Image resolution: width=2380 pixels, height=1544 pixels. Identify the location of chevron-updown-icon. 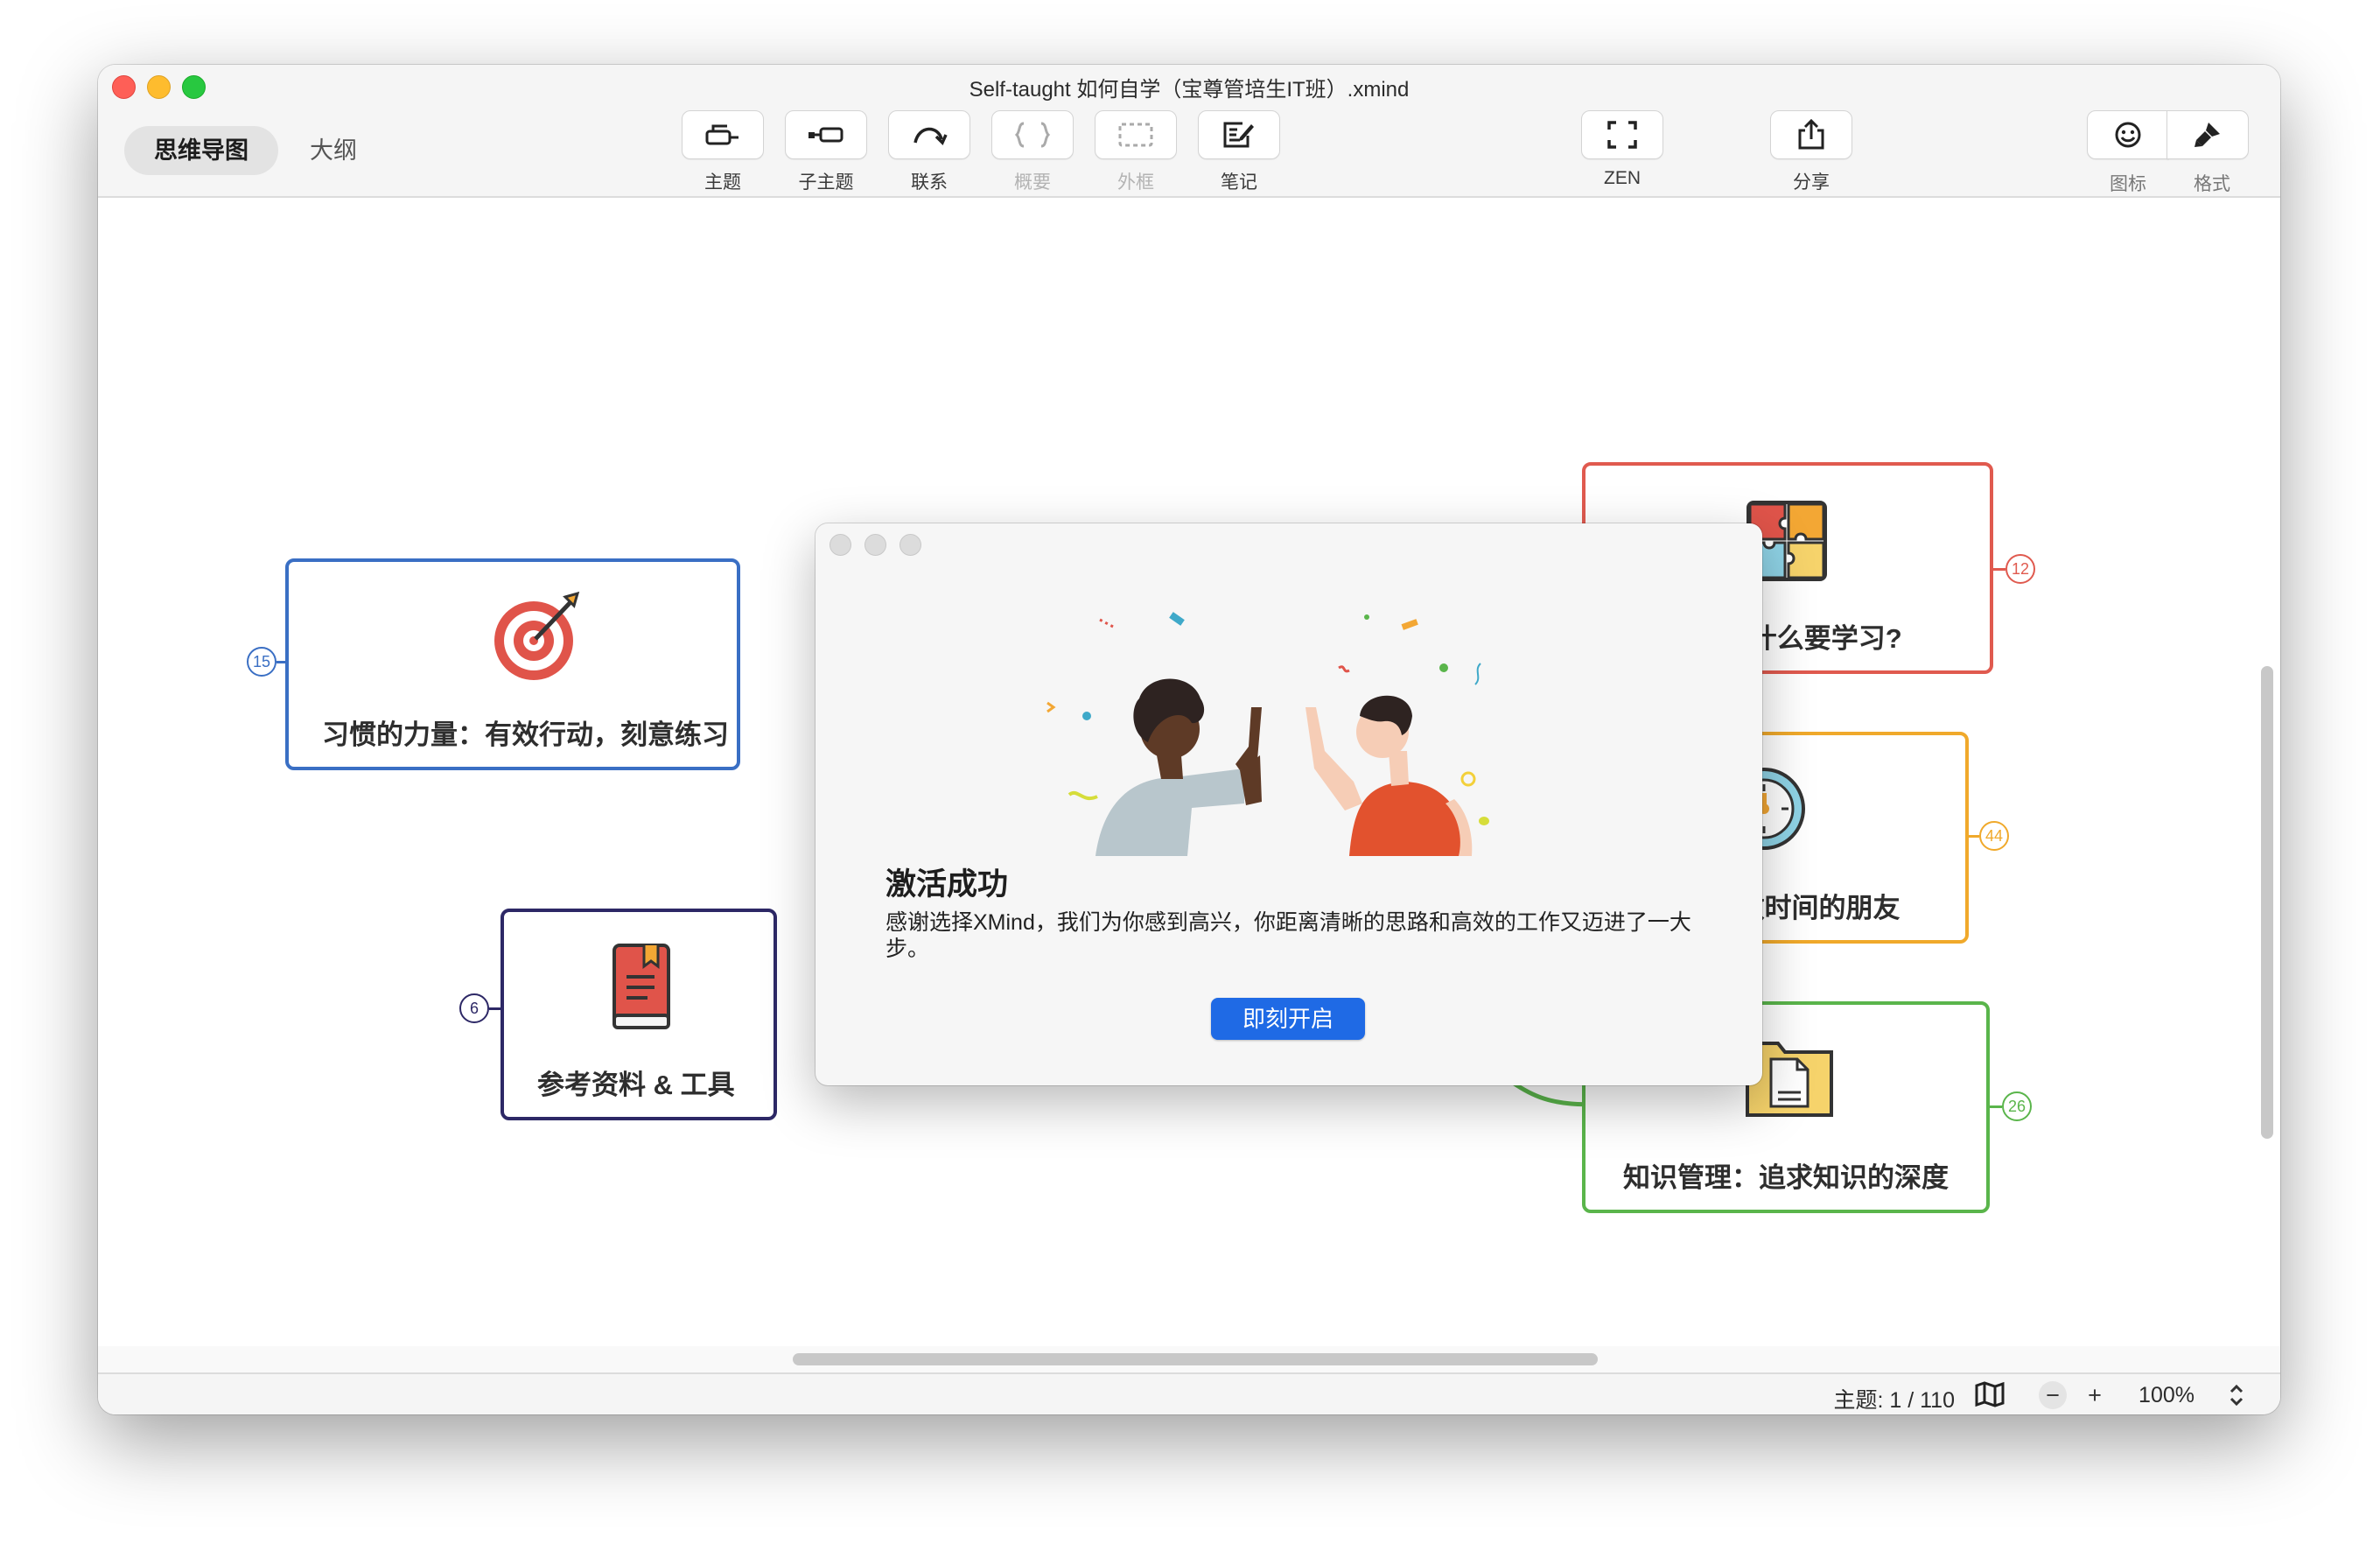
(2237, 1396).